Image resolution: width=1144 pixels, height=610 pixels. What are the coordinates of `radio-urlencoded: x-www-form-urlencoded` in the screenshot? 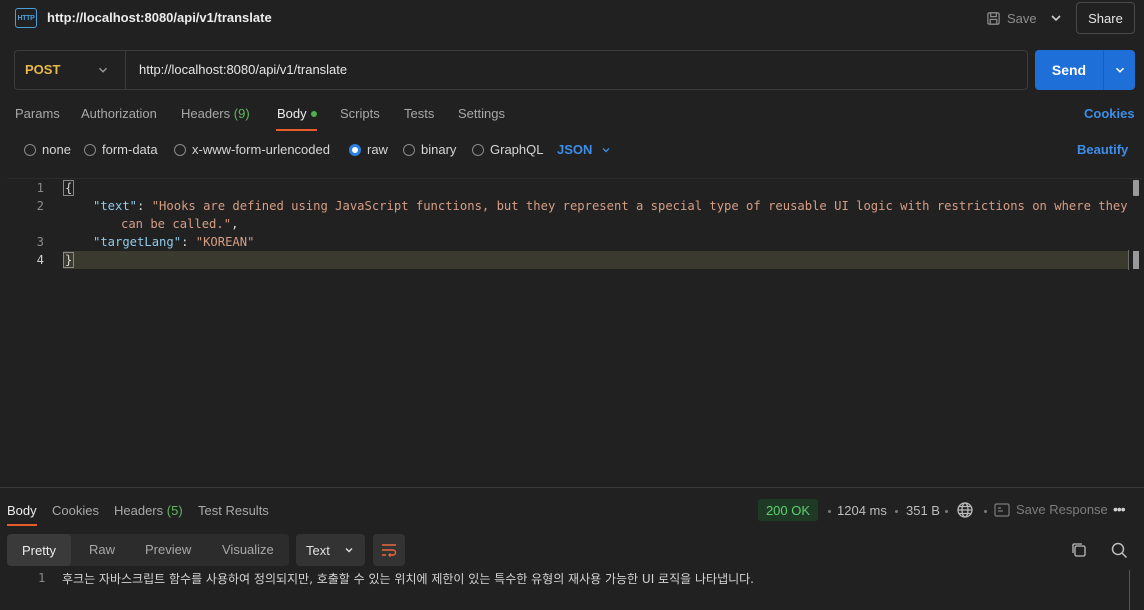 It's located at (252, 149).